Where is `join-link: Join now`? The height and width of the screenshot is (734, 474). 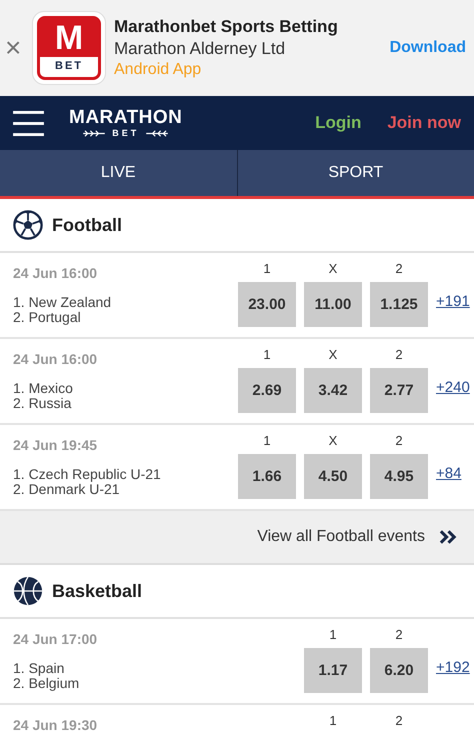
join-link: Join now is located at coordinates (424, 123).